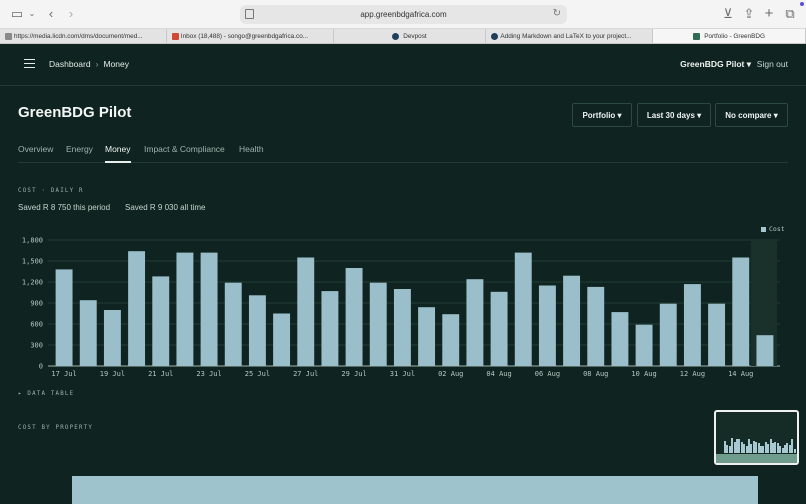 The width and height of the screenshot is (806, 504). I want to click on browser-toolbar: ▭ ⌄ ‹ › app.greenbdgafrica.com ↻ ⊻ ⇪ + ⧉, so click(403, 14).